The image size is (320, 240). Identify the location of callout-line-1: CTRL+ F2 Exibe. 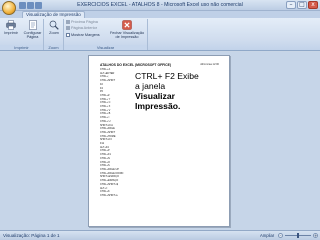
(167, 76).